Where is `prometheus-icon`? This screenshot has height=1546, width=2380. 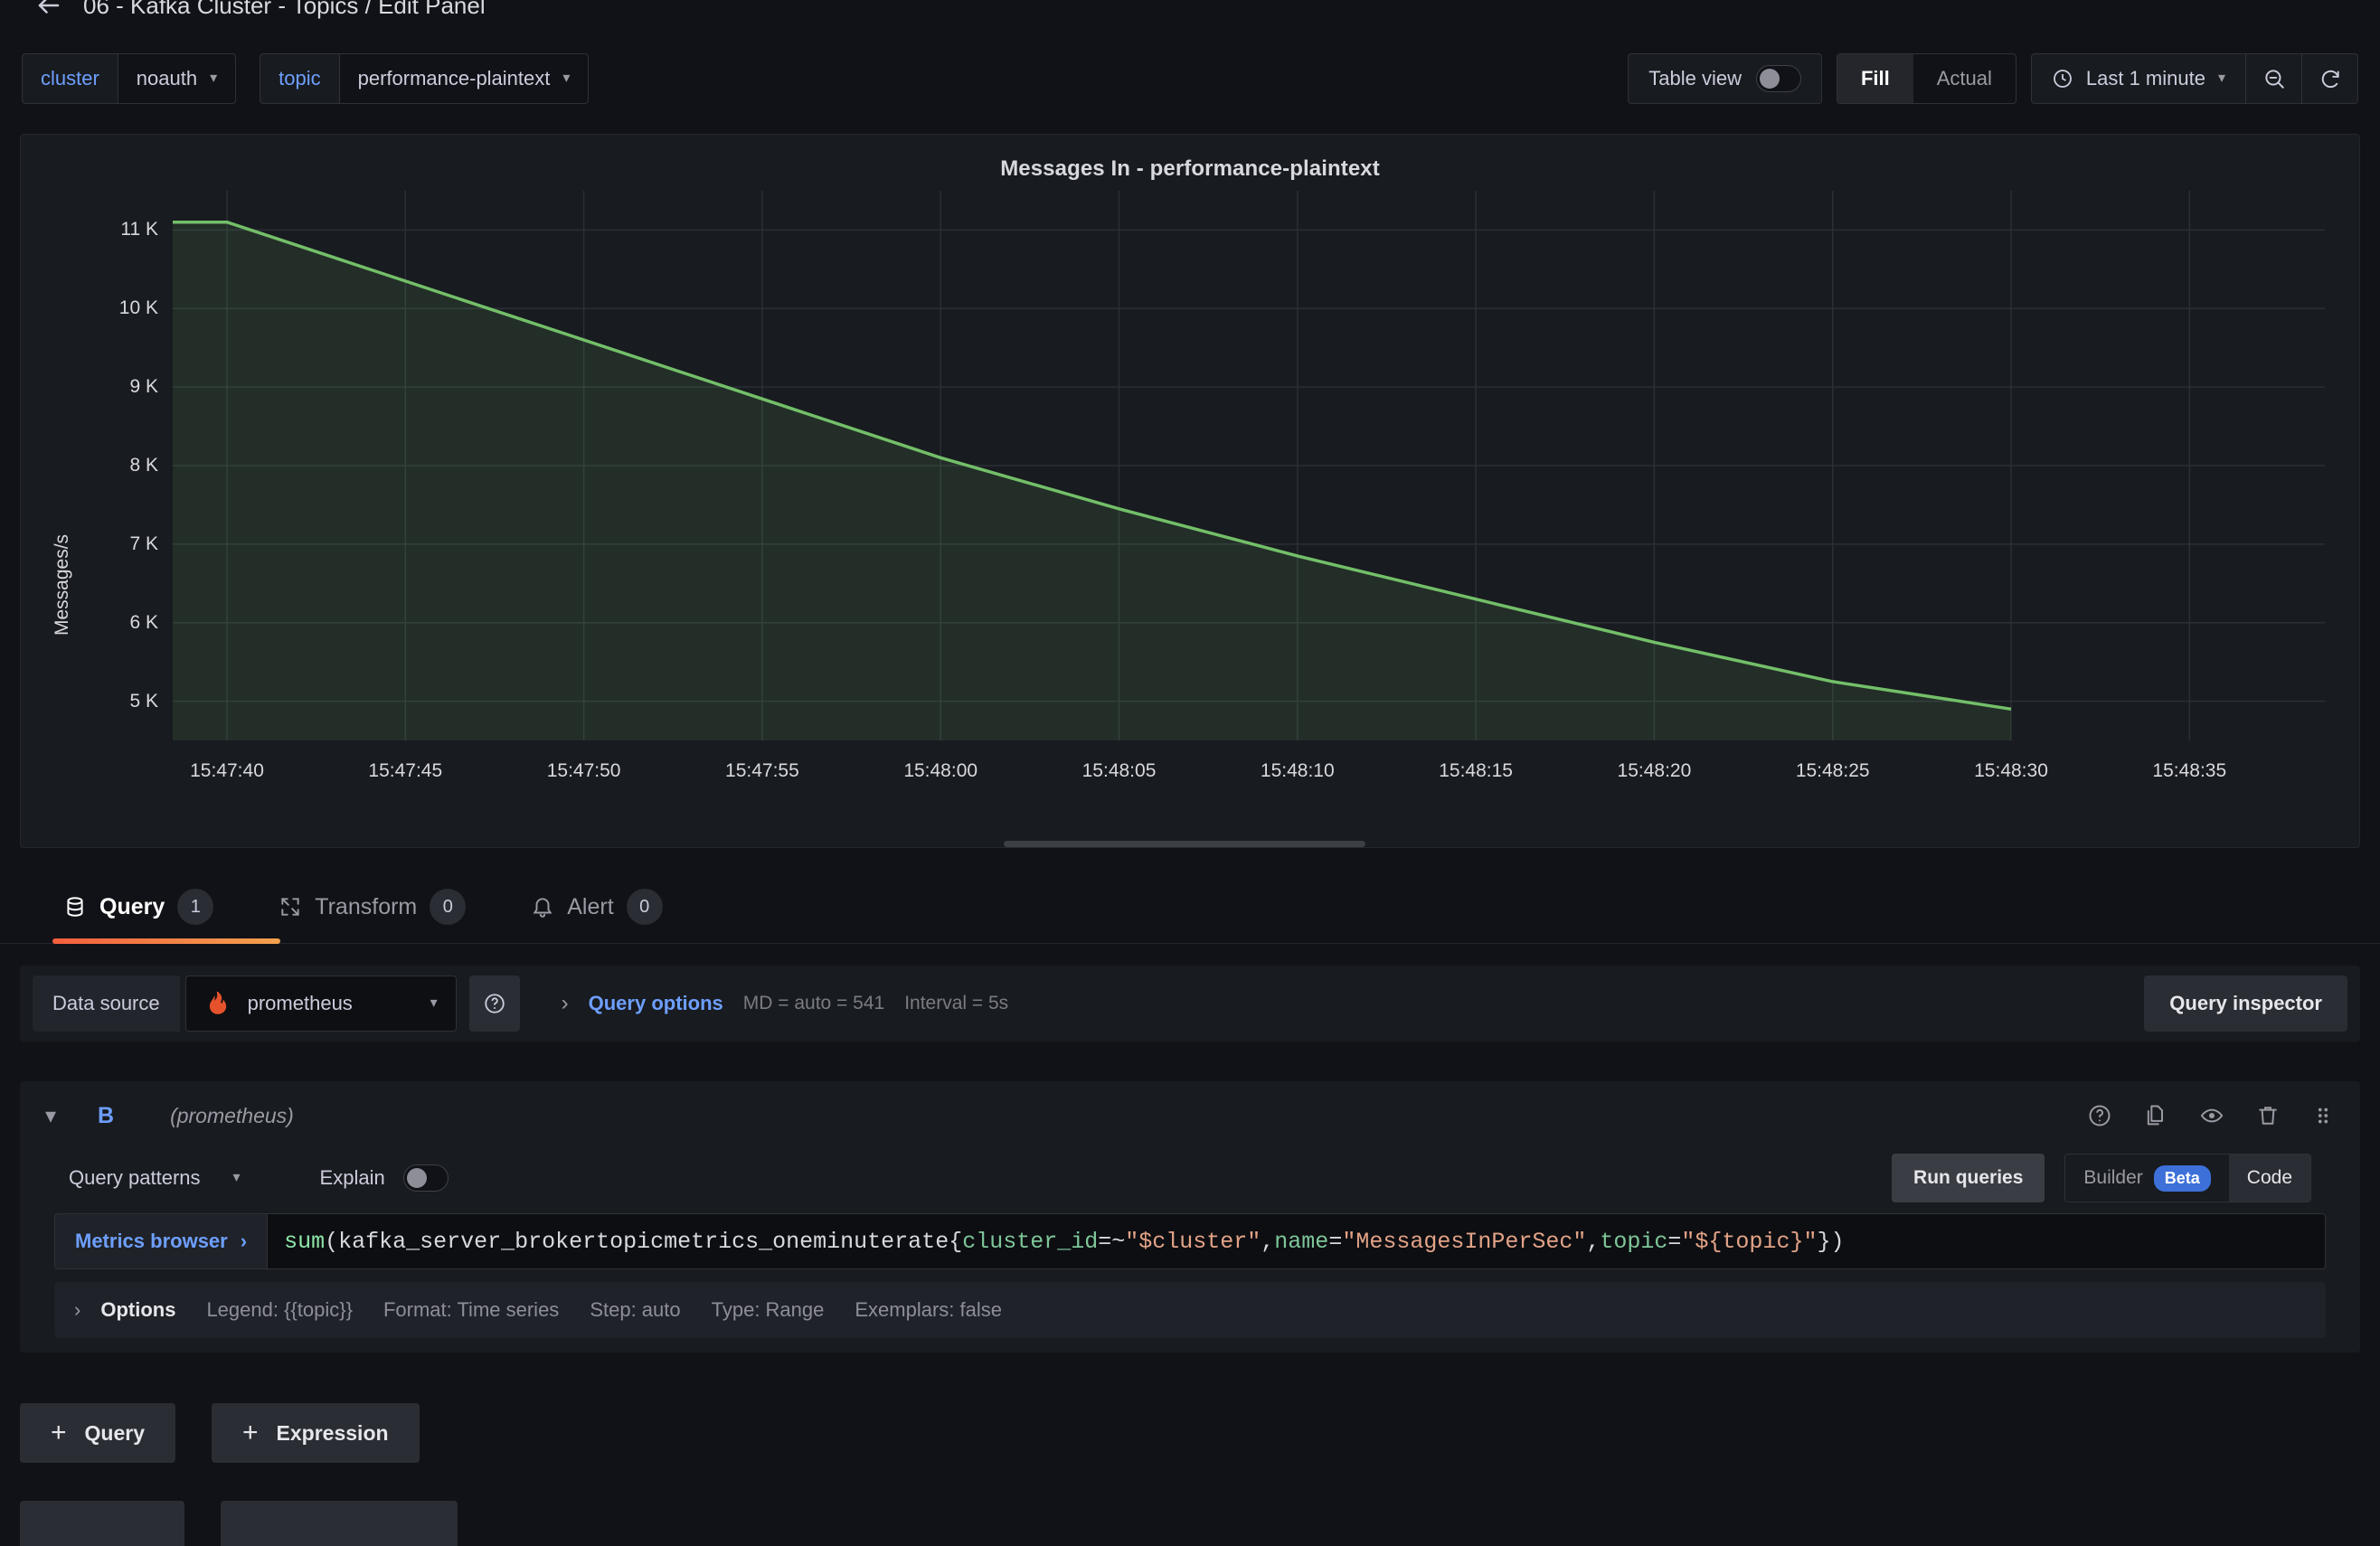
prometheus-icon is located at coordinates (217, 1003).